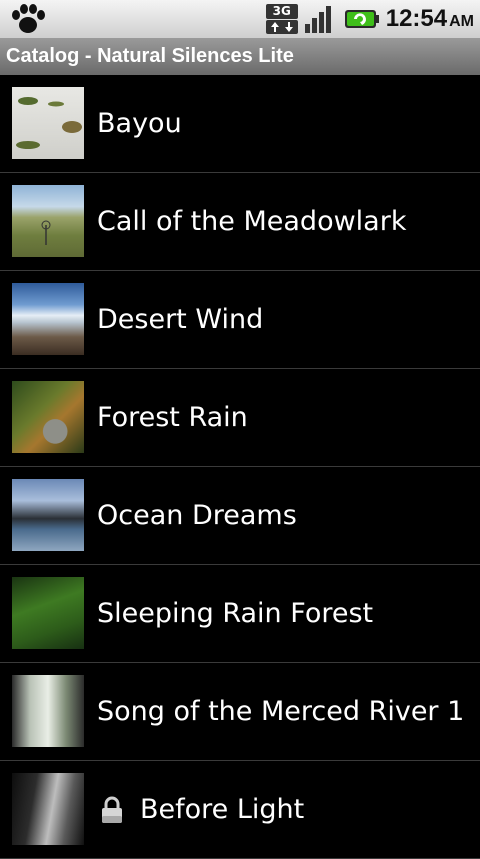  I want to click on signal-icon, so click(317, 19).